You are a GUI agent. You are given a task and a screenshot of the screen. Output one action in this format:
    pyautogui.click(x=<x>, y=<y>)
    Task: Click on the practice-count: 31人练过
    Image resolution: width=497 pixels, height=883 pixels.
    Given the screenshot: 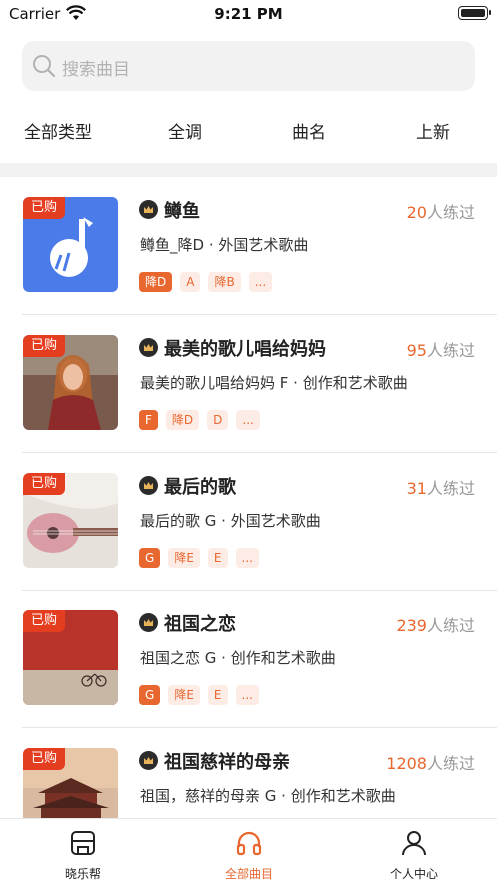 What is the action you would take?
    pyautogui.click(x=441, y=487)
    